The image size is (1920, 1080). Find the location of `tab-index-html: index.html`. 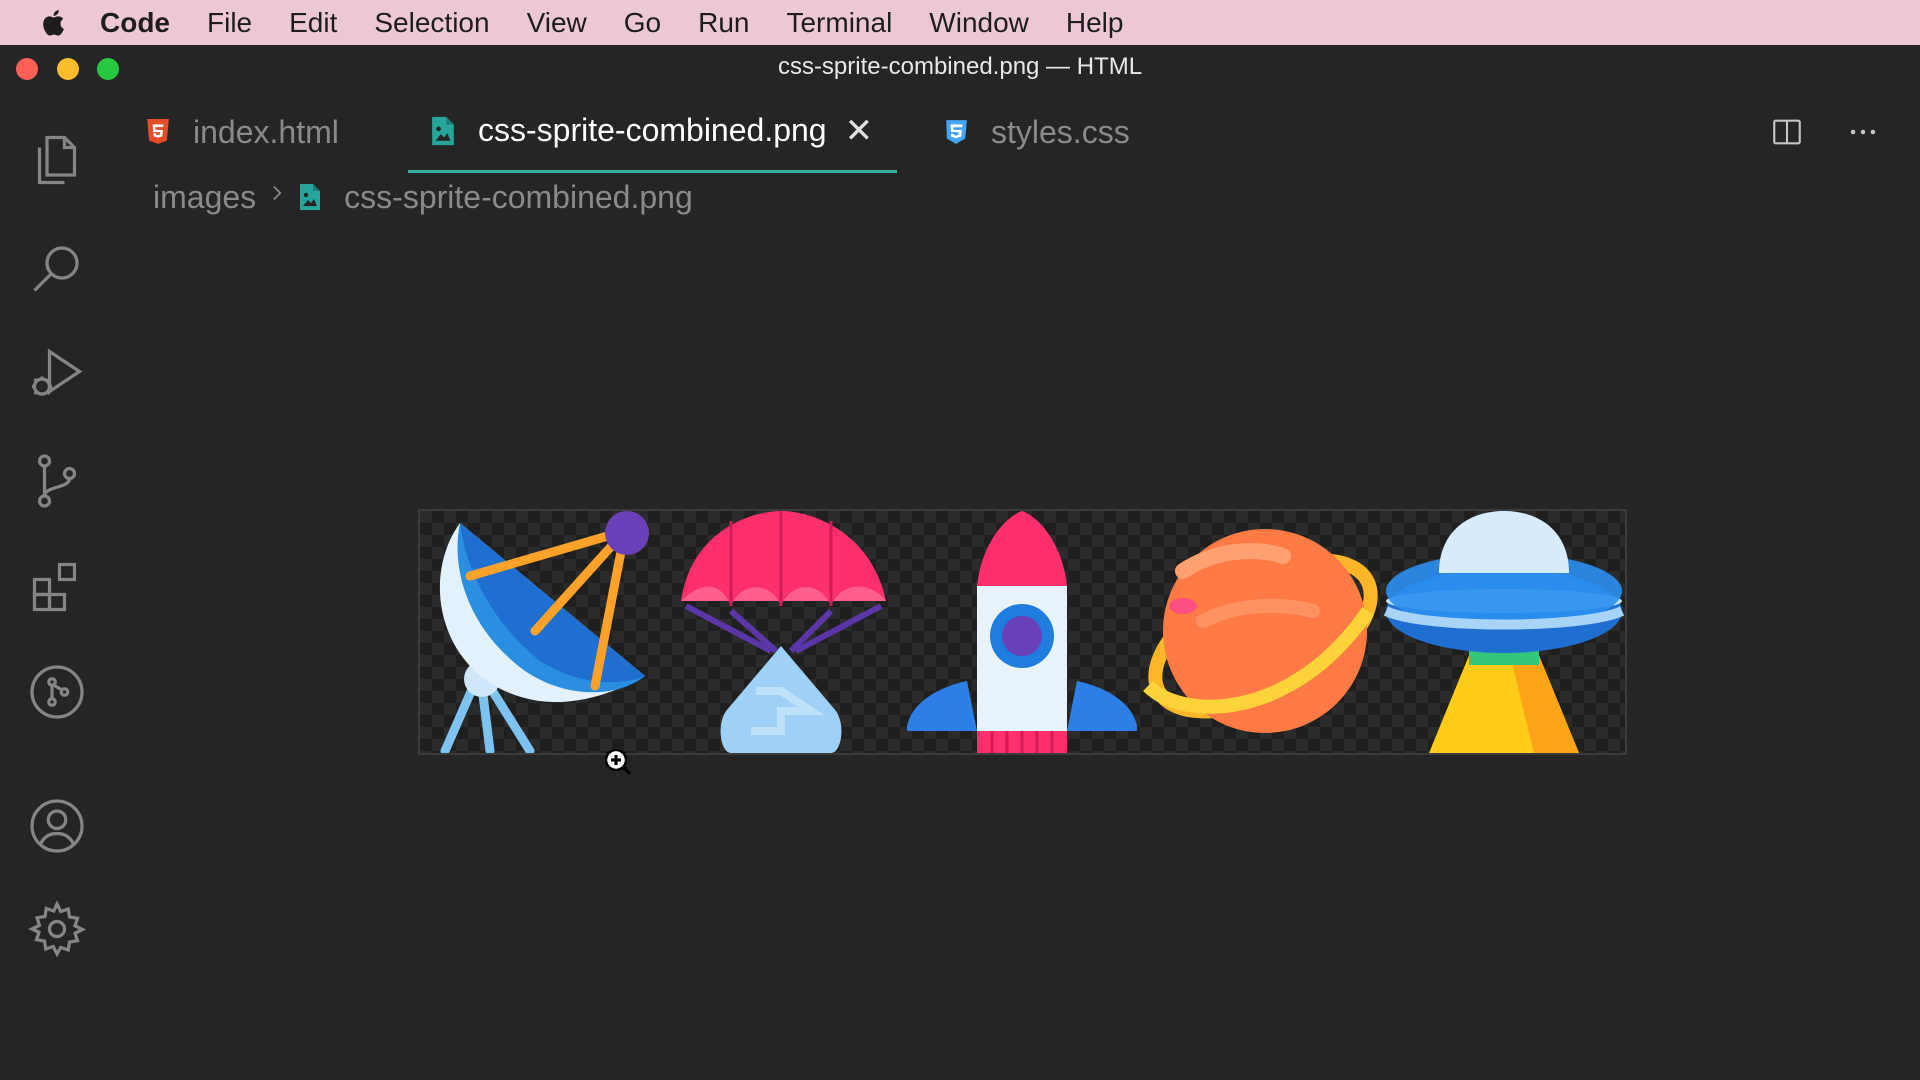

tab-index-html: index.html is located at coordinates (242, 132).